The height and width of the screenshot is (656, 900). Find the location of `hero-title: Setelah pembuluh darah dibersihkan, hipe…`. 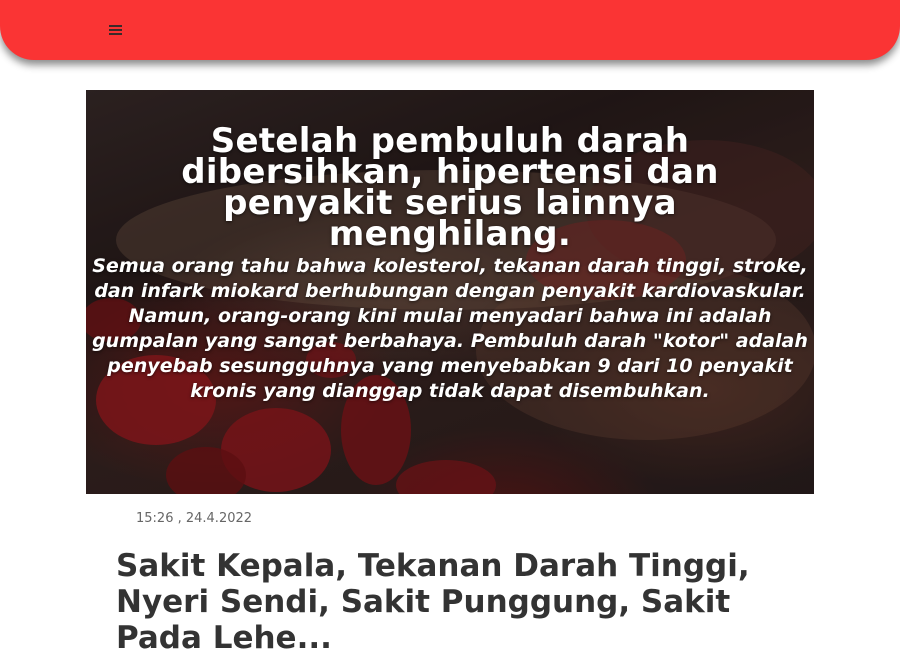

hero-title: Setelah pembuluh darah dibersihkan, hipe… is located at coordinates (450, 187).